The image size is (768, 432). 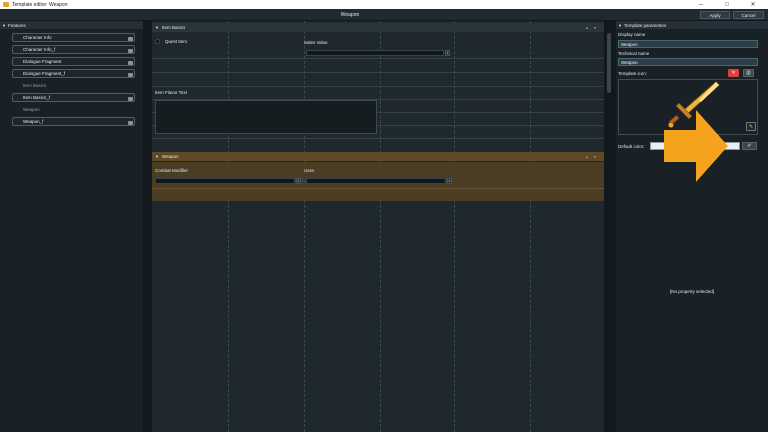 I want to click on clear-icon-button: ✕, so click(x=733, y=73).